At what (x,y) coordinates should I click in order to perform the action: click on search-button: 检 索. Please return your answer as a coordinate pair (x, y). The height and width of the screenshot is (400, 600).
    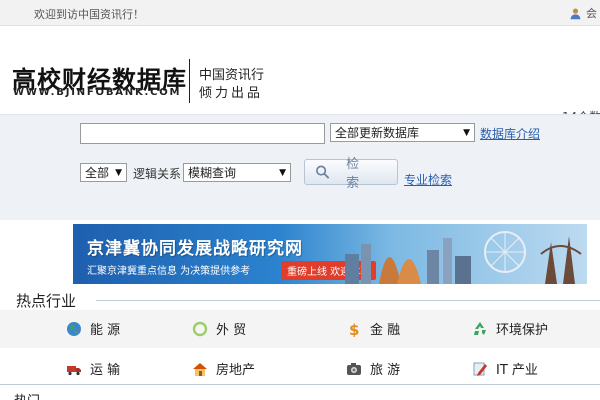
    Looking at the image, I should click on (351, 174).